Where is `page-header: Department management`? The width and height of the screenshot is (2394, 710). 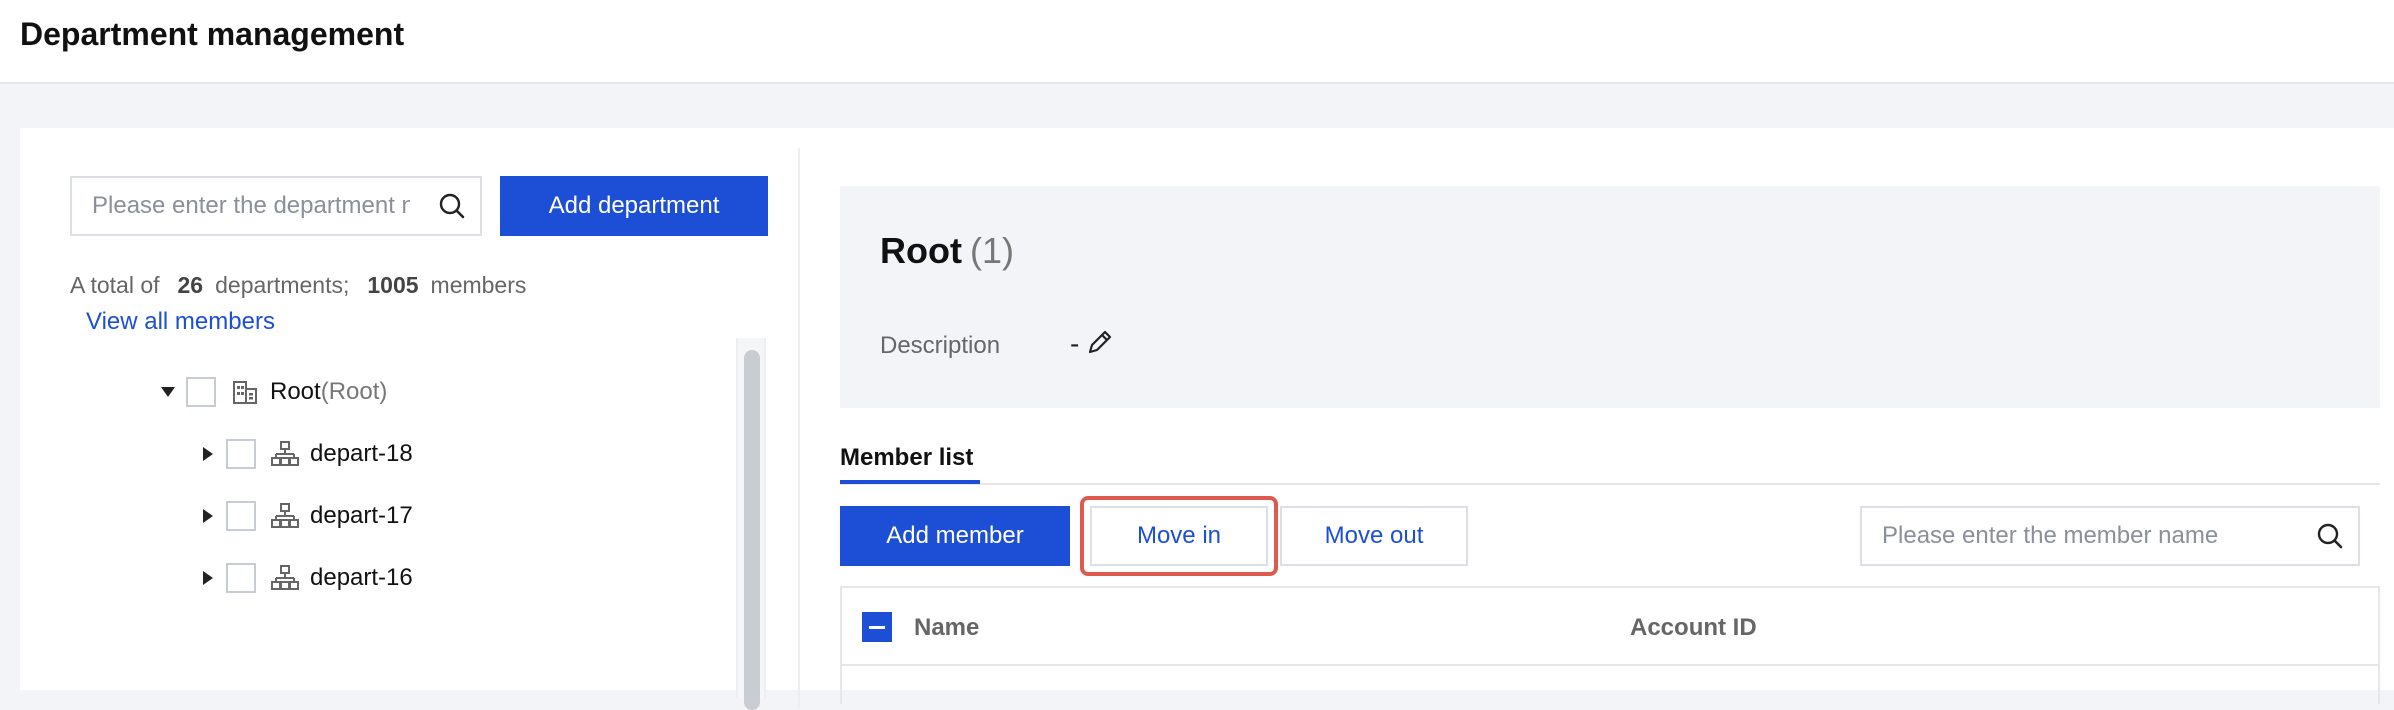
page-header: Department management is located at coordinates (1197, 42).